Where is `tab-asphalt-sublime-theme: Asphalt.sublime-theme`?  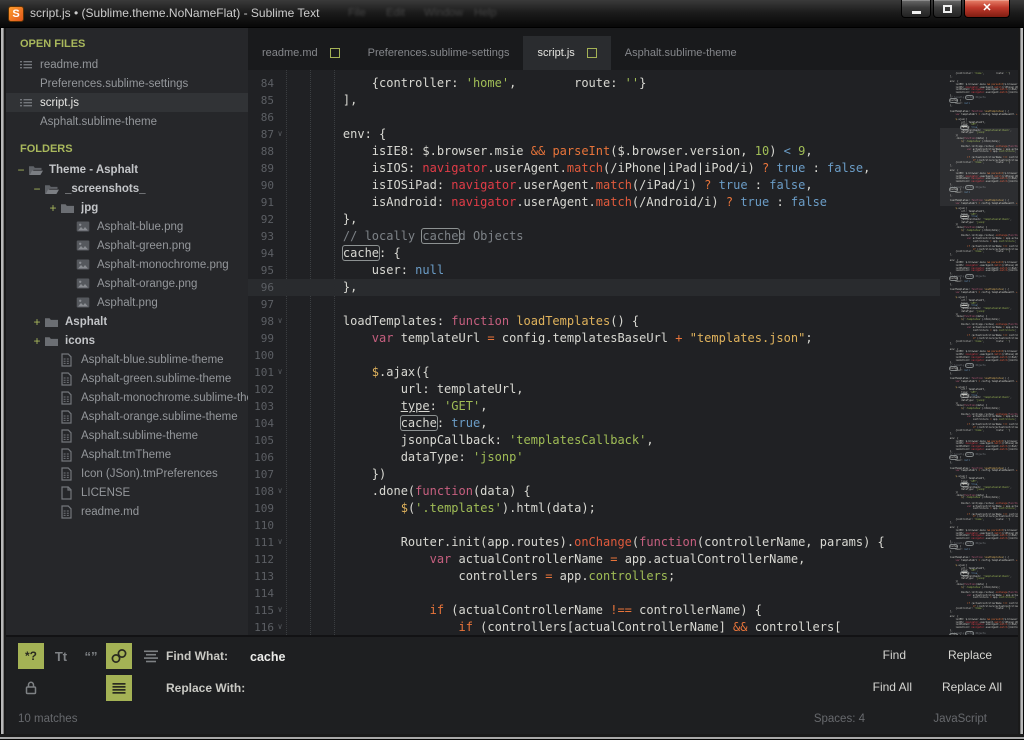 tab-asphalt-sublime-theme: Asphalt.sublime-theme is located at coordinates (681, 53).